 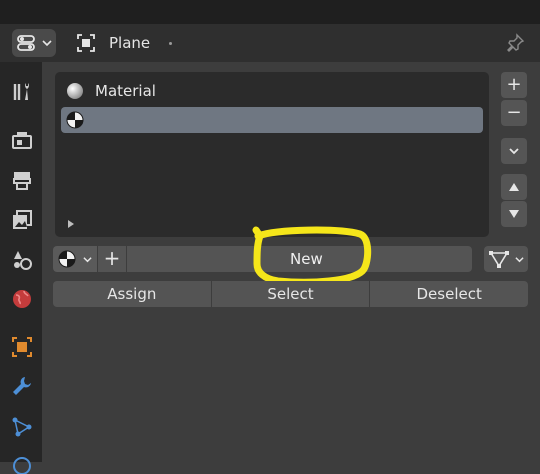 What do you see at coordinates (22, 260) in the screenshot?
I see `scene-icon` at bounding box center [22, 260].